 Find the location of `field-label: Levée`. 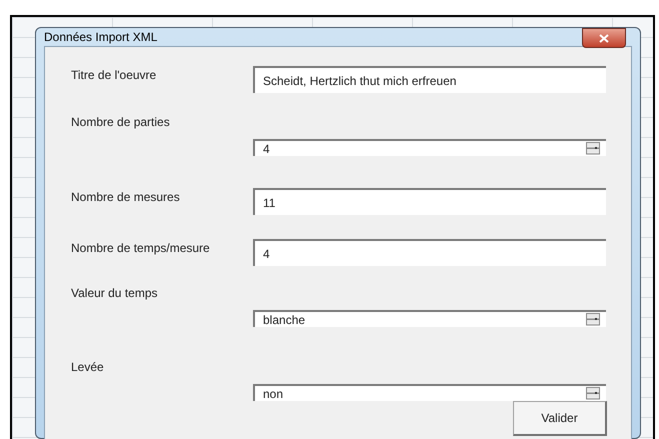

field-label: Levée is located at coordinates (88, 366).